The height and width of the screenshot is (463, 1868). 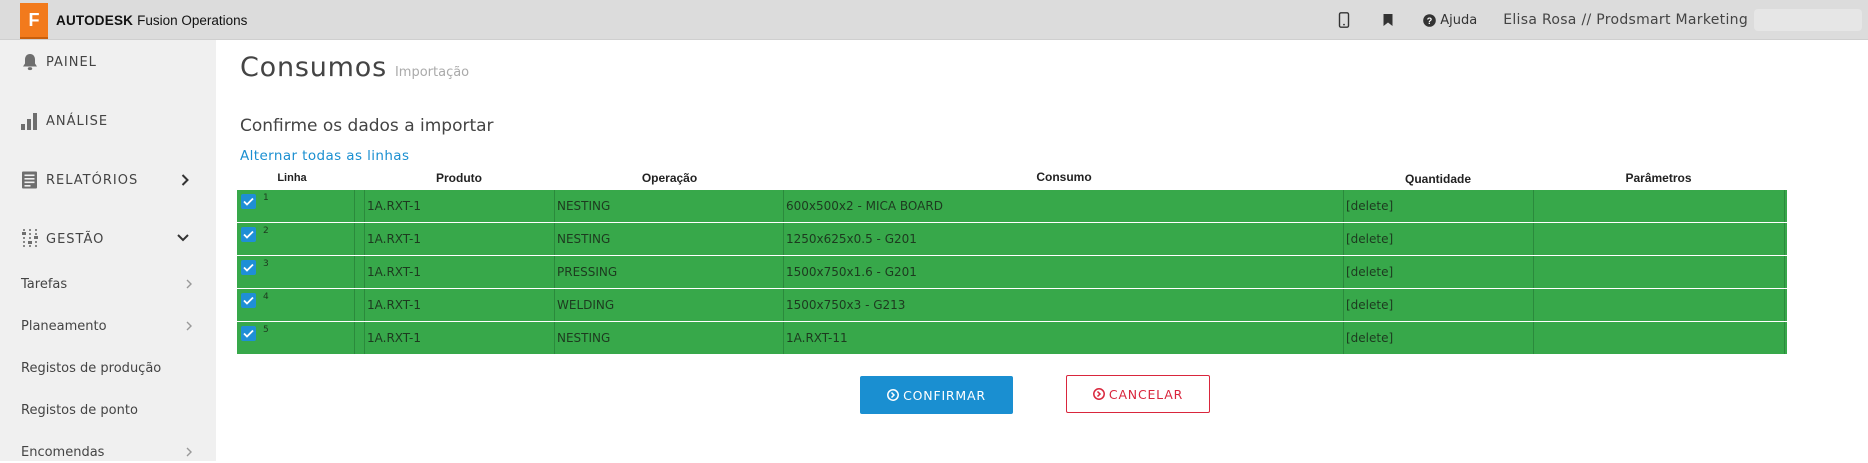 I want to click on page-title: Consumos Importação, so click(x=354, y=67).